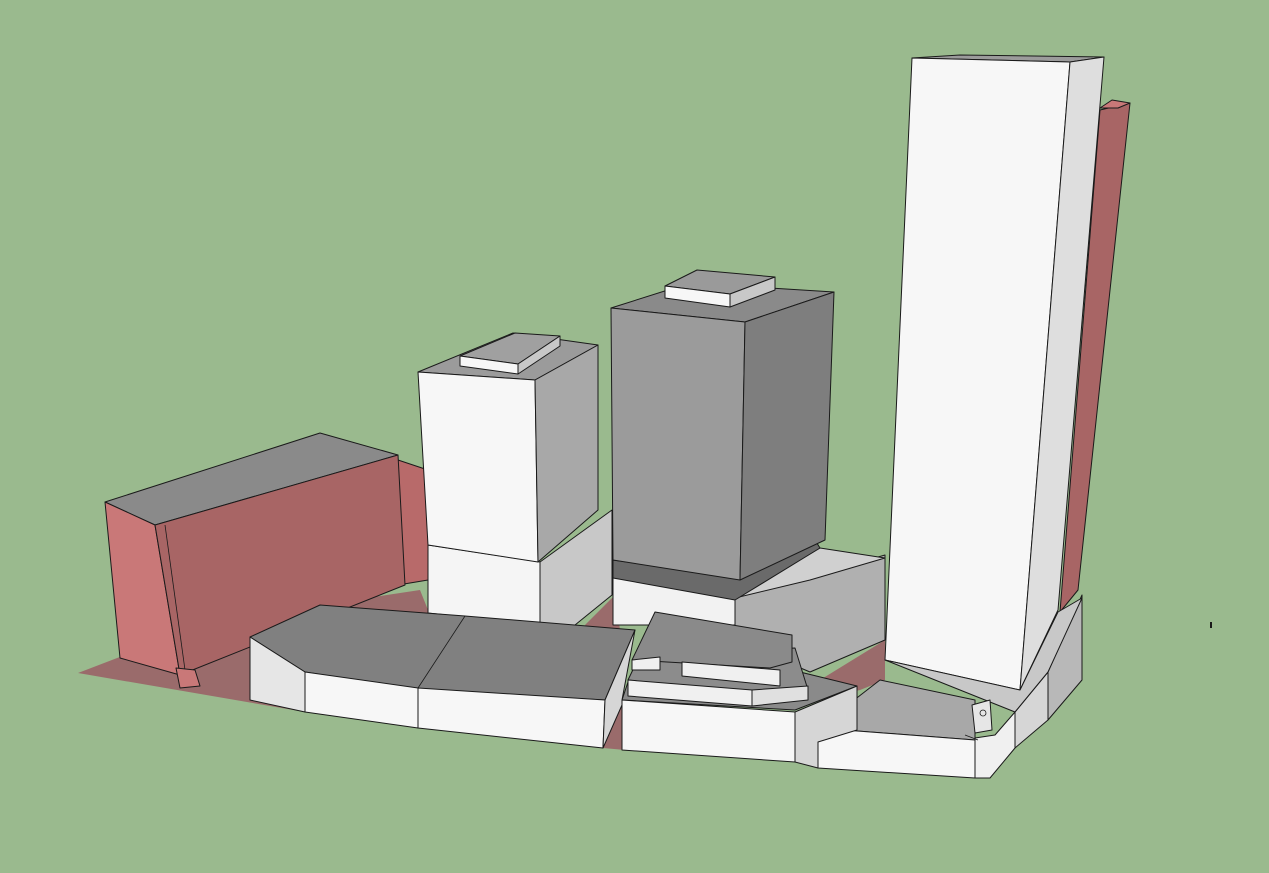  Describe the element at coordinates (678, 444) in the screenshot. I see `gt-front` at that location.